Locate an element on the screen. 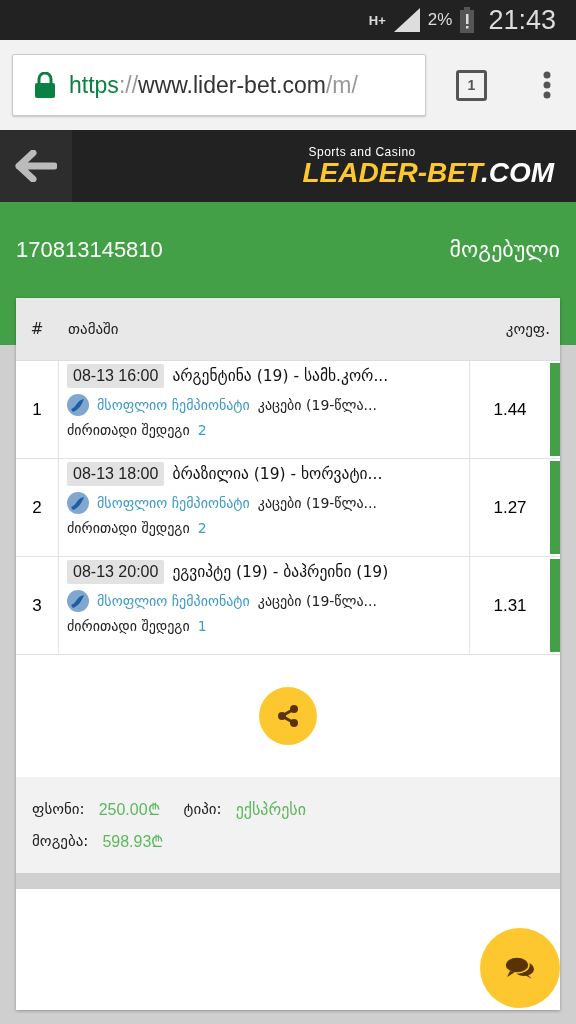  match-time: 08-13 18:00 is located at coordinates (116, 474).